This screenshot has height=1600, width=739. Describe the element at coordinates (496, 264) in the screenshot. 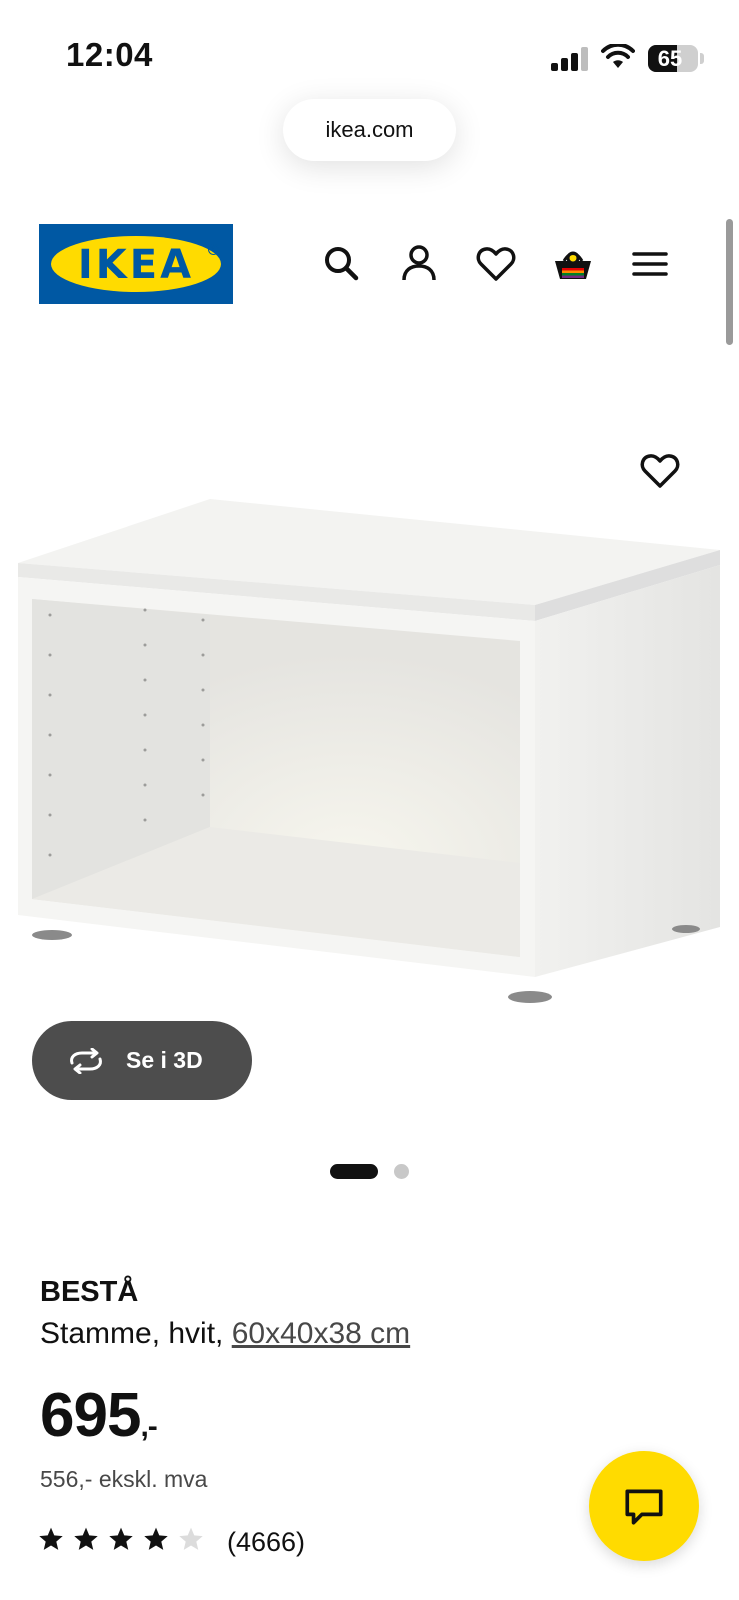

I see `favorites-heart-icon` at that location.